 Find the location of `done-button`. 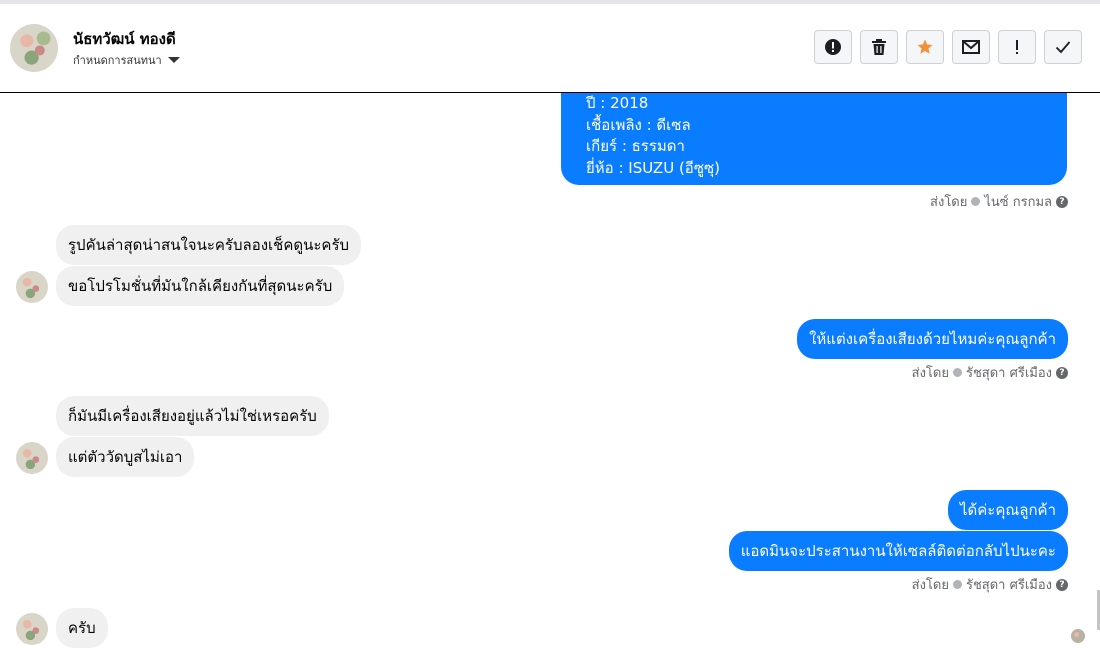

done-button is located at coordinates (1063, 47).